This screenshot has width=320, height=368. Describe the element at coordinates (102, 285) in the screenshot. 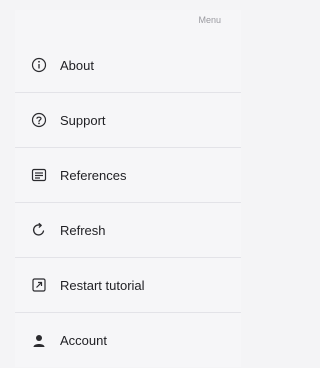

I see `menu-item-label: Restart tutorial` at that location.